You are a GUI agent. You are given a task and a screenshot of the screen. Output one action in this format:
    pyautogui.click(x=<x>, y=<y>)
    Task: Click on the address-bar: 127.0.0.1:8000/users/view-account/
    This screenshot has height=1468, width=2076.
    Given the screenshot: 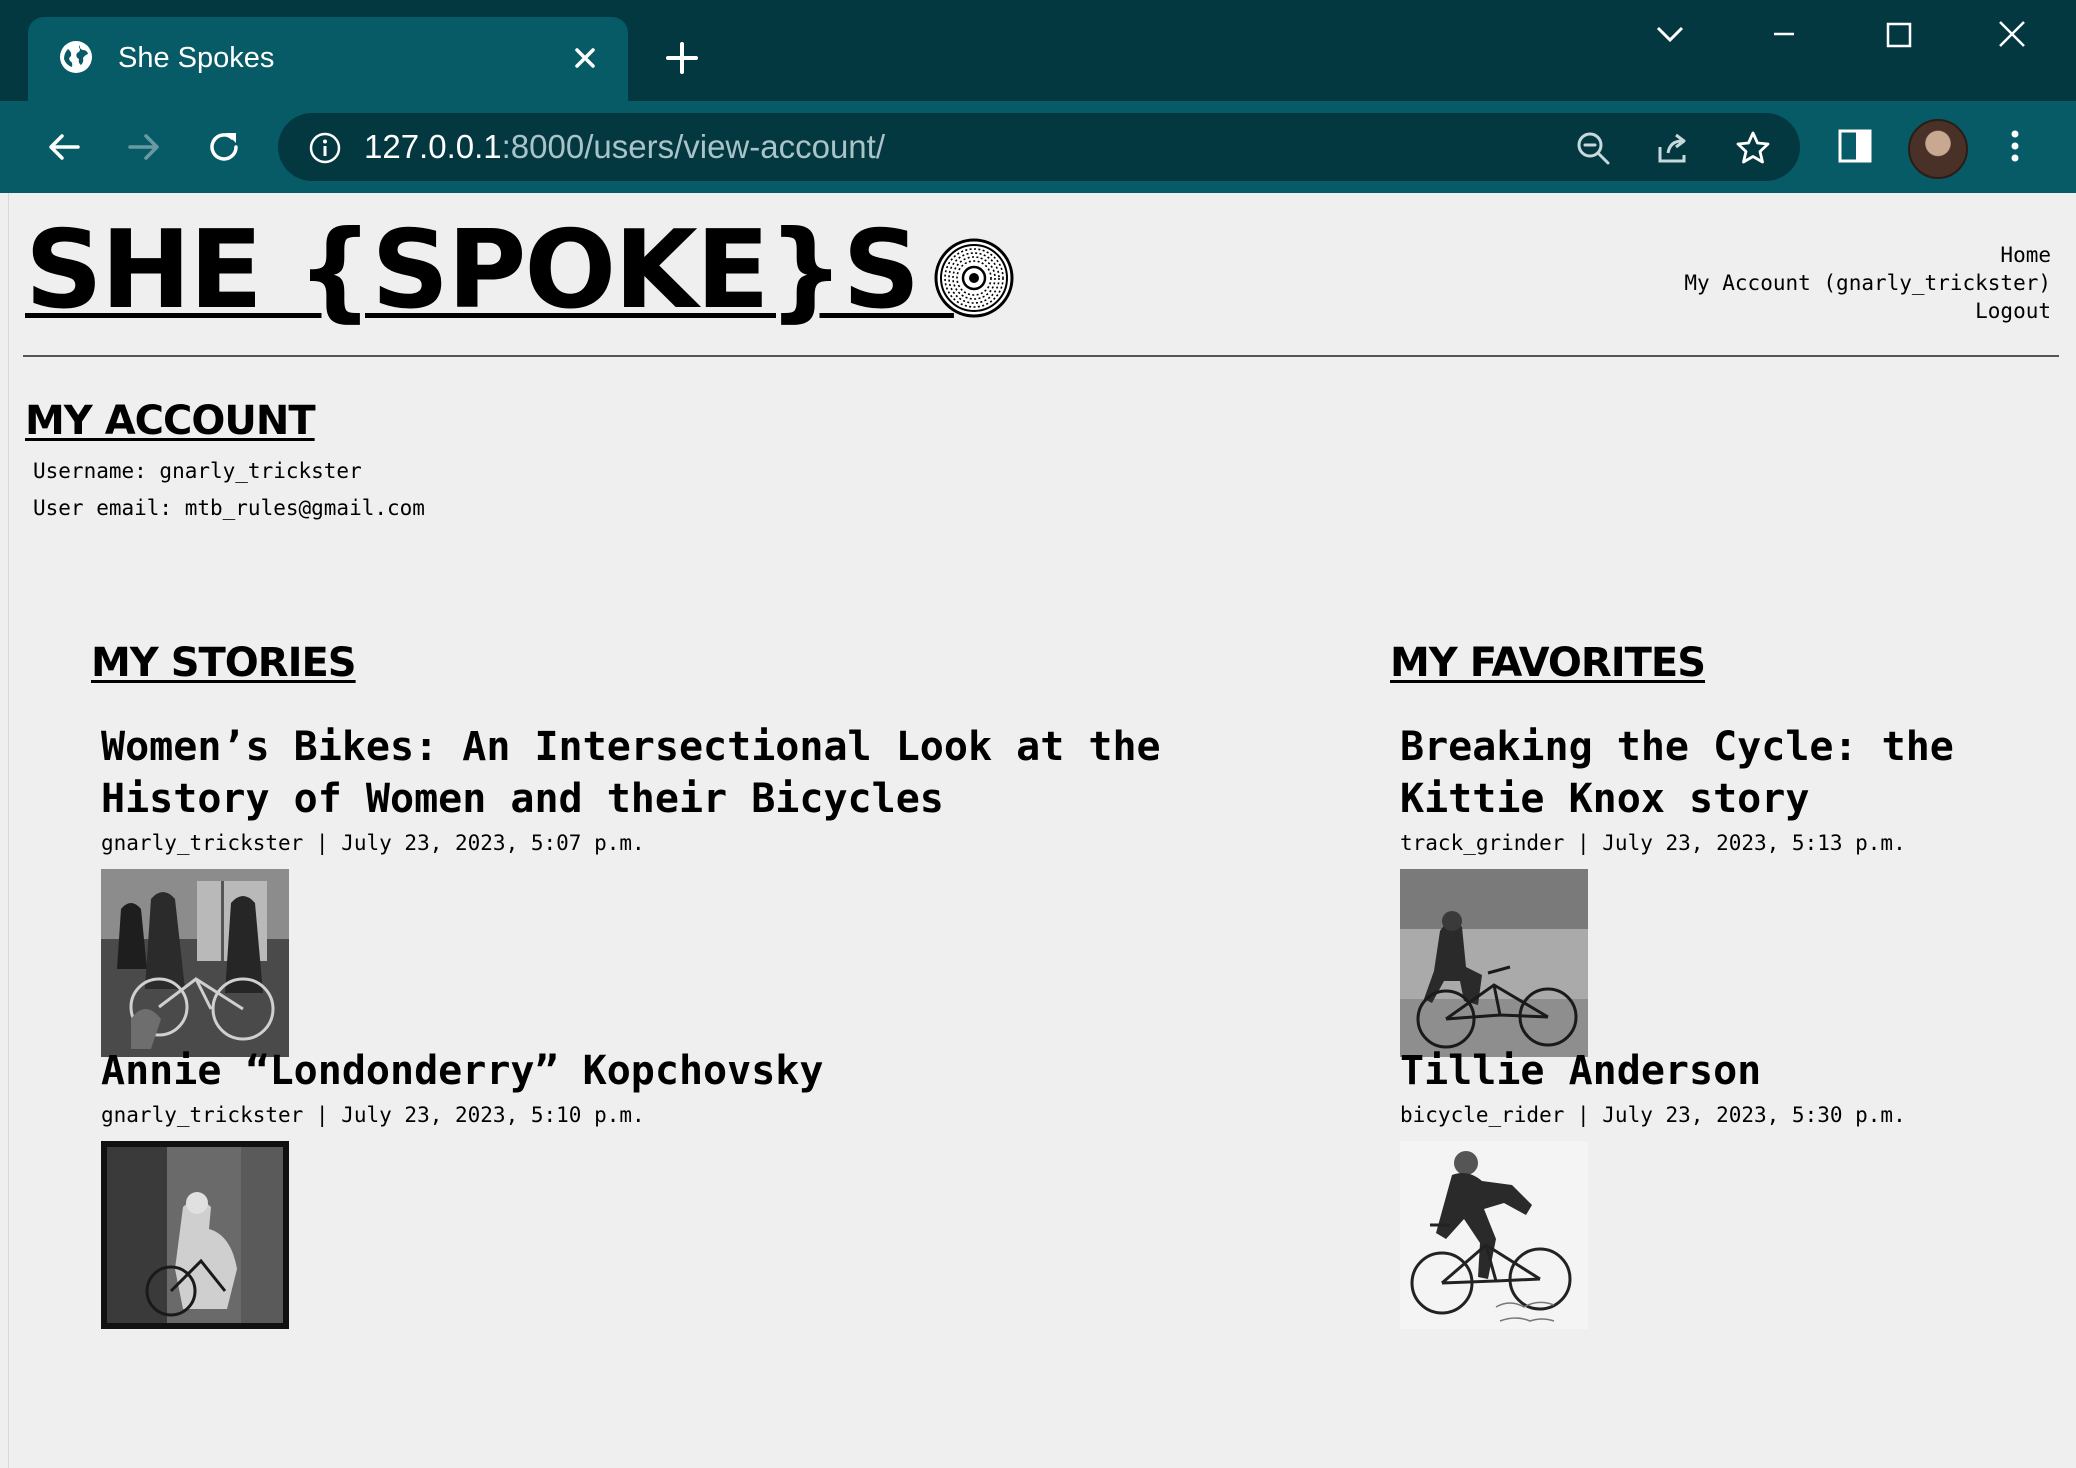 What is the action you would take?
    pyautogui.click(x=1039, y=147)
    